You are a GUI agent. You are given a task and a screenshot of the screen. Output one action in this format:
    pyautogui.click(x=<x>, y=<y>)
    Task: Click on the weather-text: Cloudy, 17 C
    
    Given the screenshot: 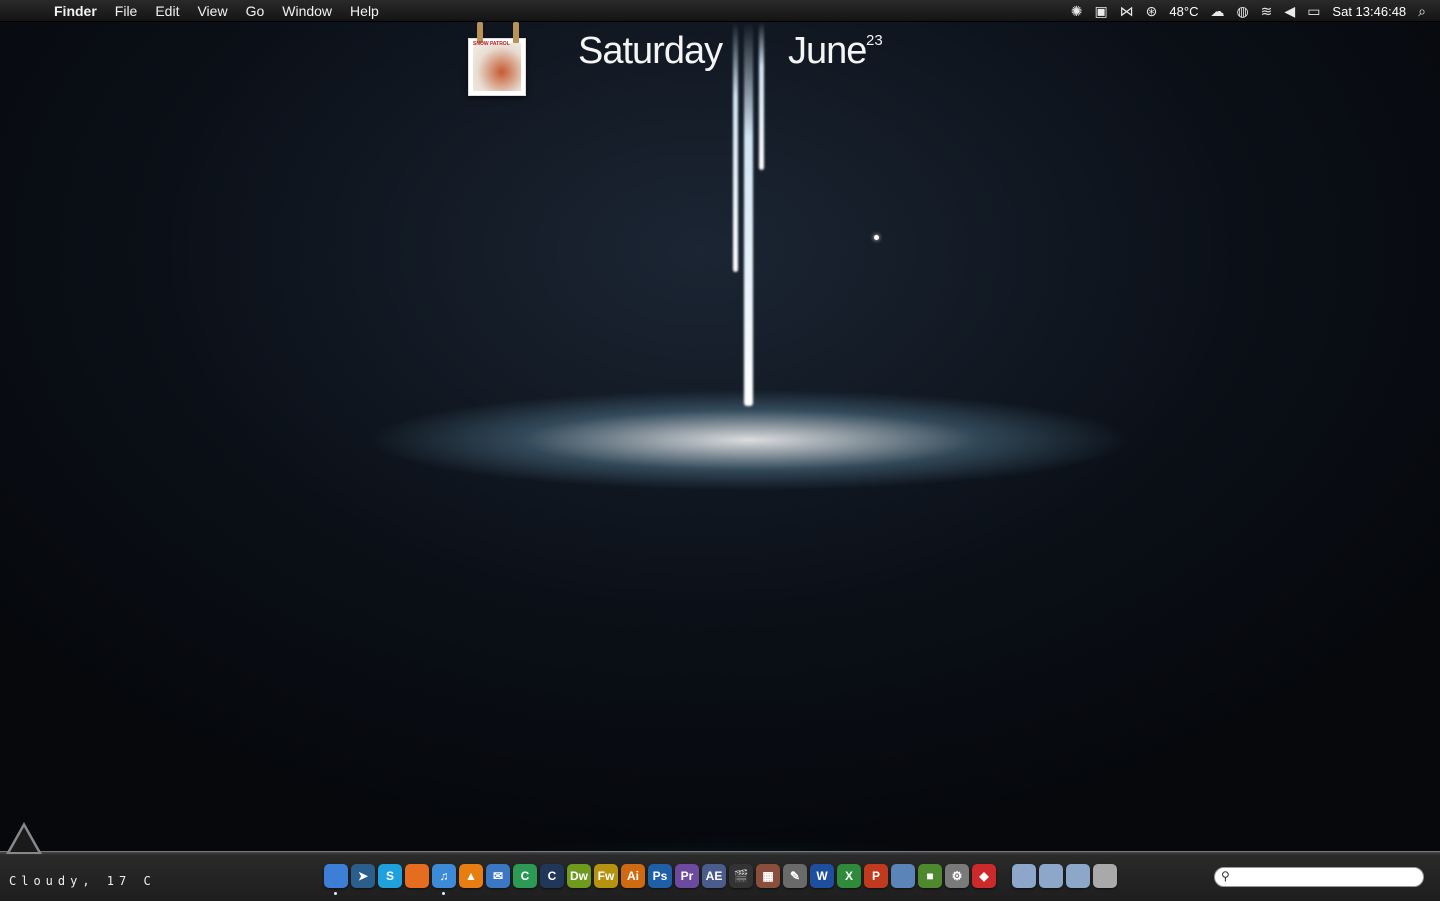 What is the action you would take?
    pyautogui.click(x=82, y=881)
    